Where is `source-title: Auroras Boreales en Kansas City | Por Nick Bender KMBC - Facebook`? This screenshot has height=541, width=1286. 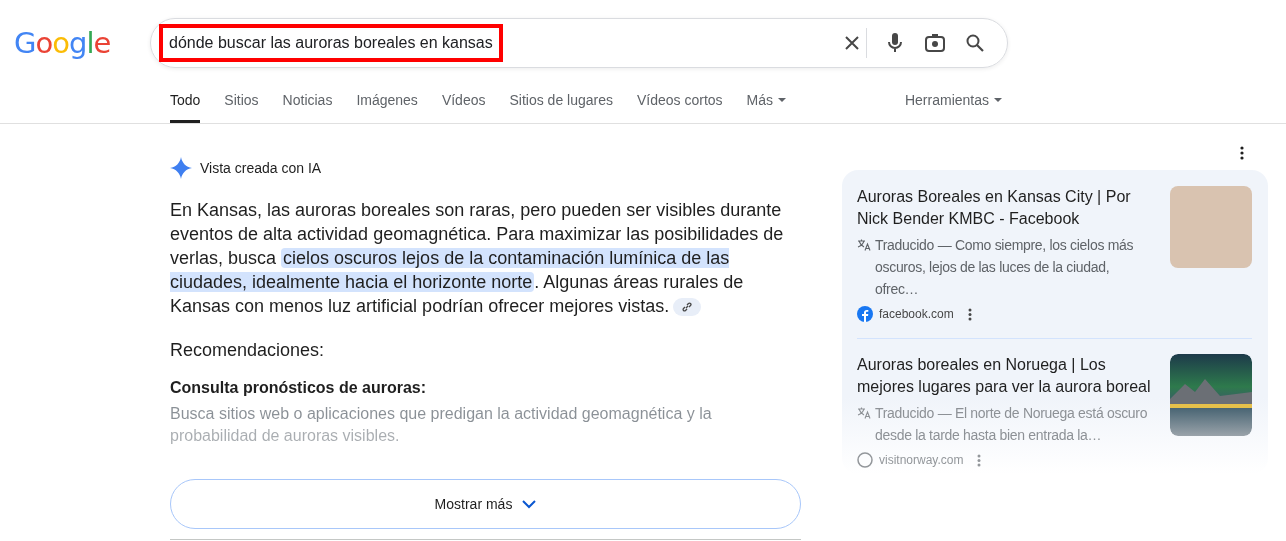 source-title: Auroras Boreales en Kansas City | Por Nick Bender KMBC - Facebook is located at coordinates (1004, 208).